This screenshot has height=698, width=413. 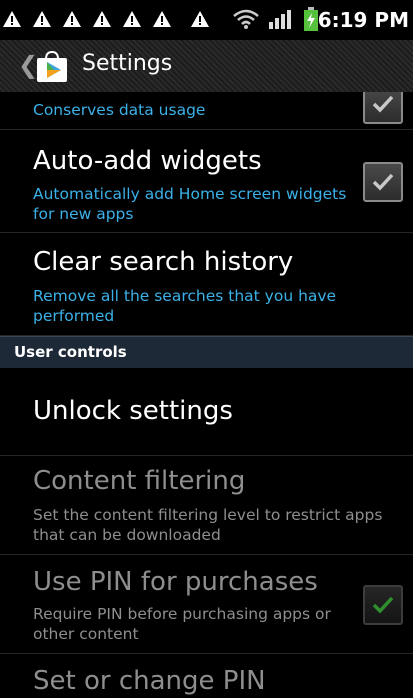 What do you see at coordinates (70, 352) in the screenshot?
I see `section-header-label: User controls` at bounding box center [70, 352].